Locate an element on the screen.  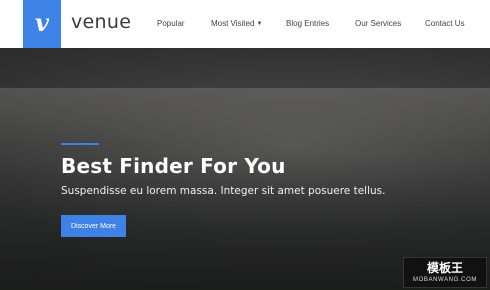
logo: v is located at coordinates (42, 24).